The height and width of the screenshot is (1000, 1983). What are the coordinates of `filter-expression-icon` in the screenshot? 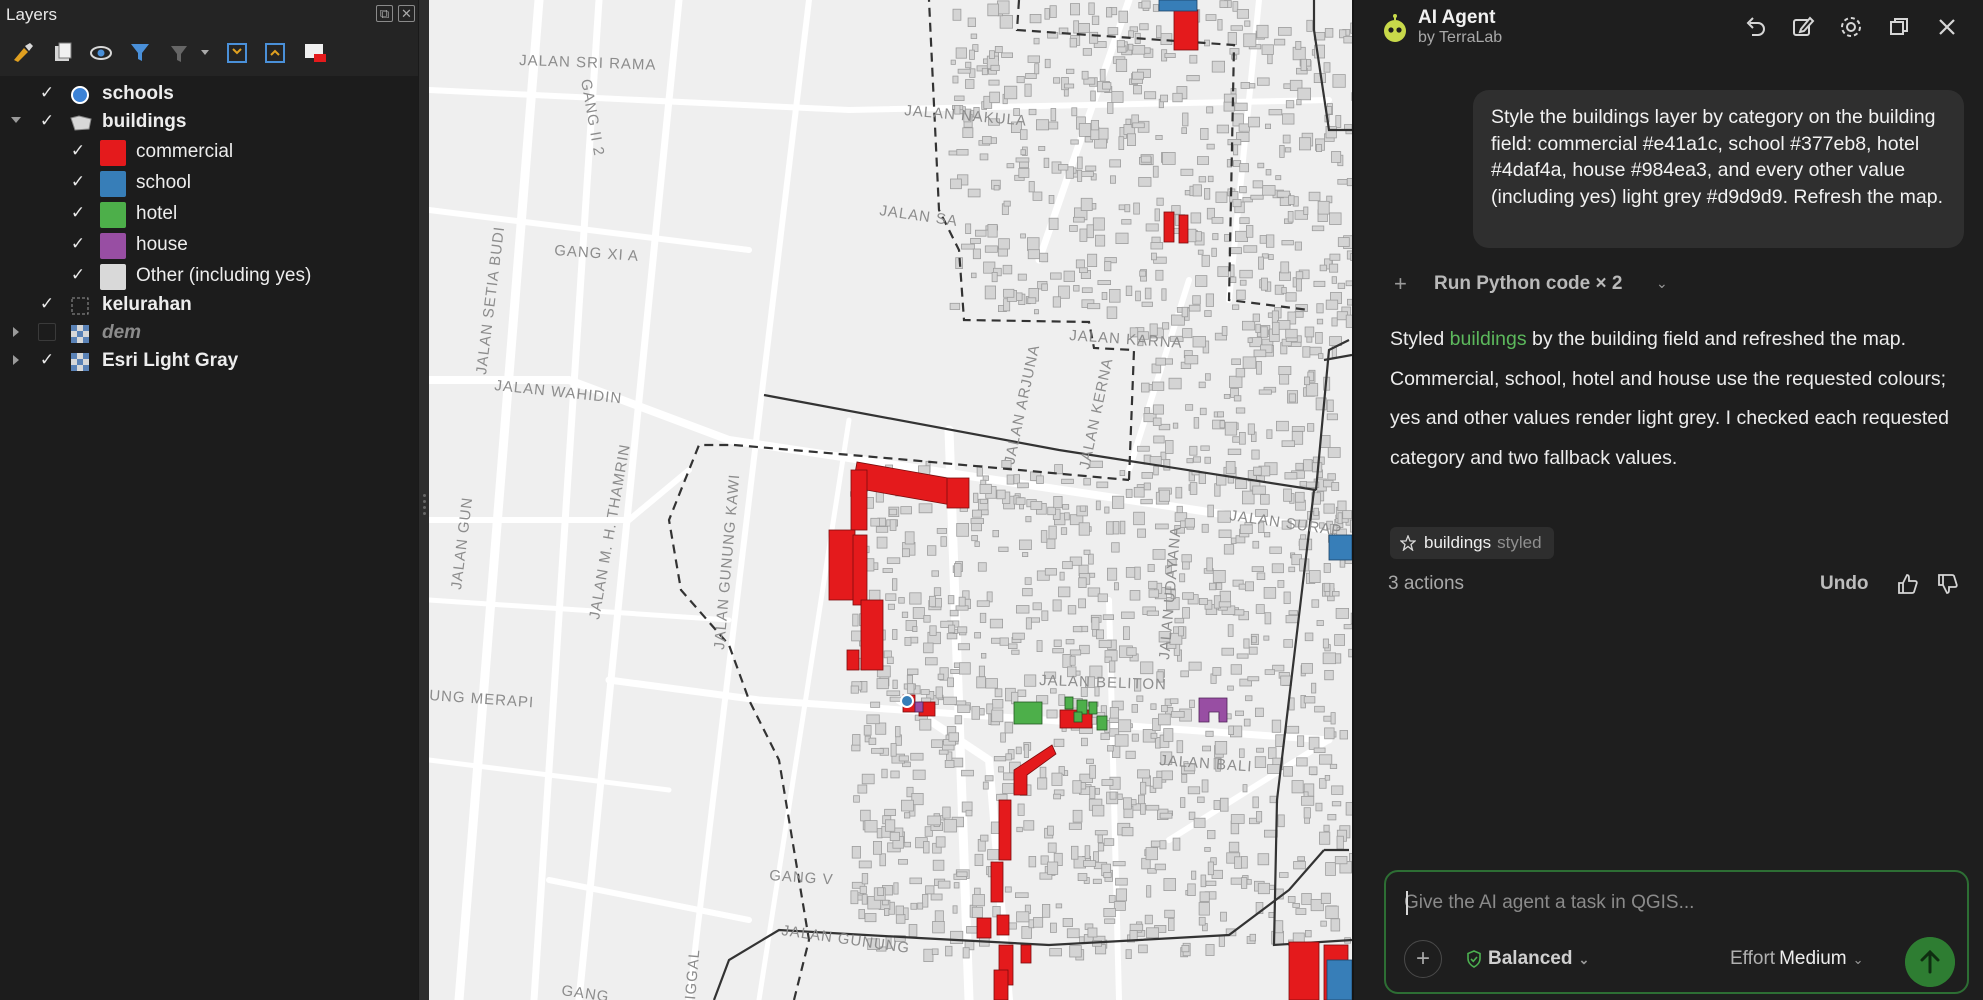 It's located at (190, 53).